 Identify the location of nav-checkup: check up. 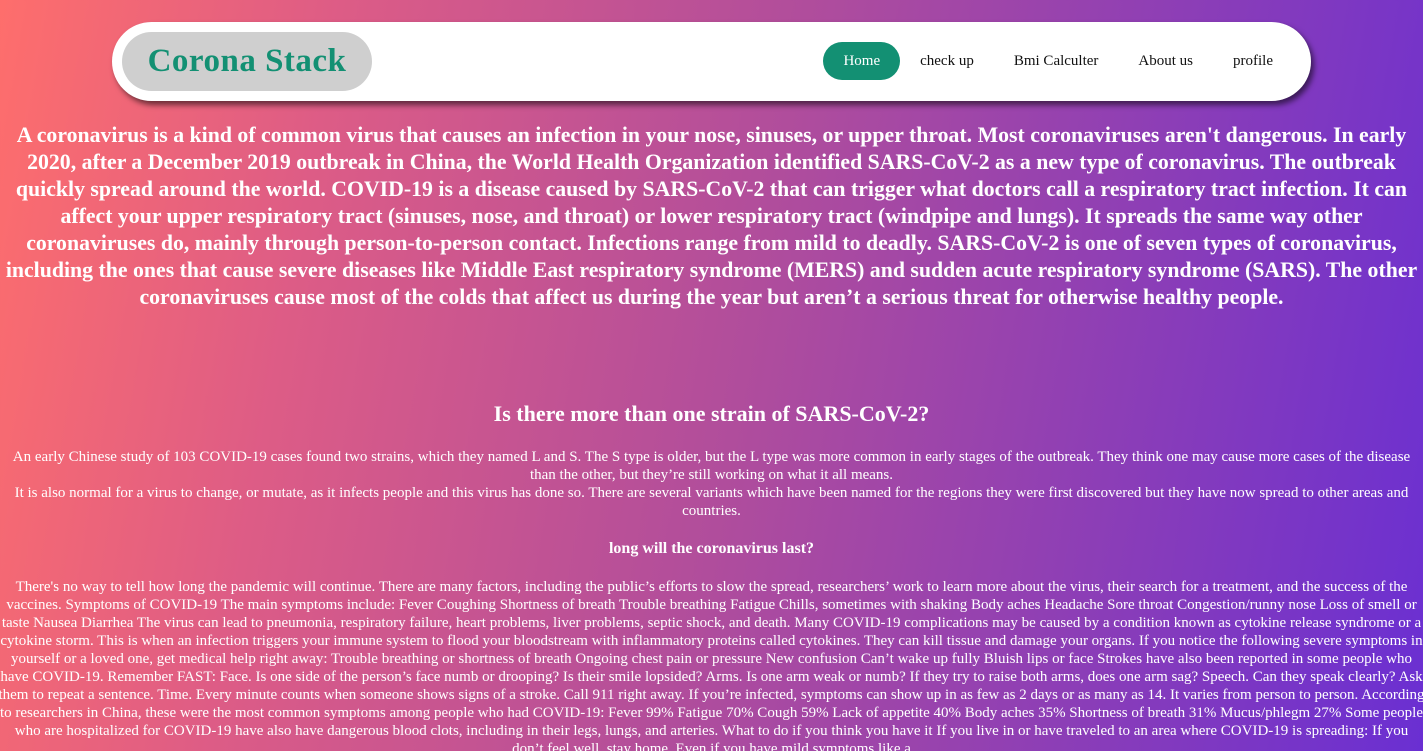
(947, 61).